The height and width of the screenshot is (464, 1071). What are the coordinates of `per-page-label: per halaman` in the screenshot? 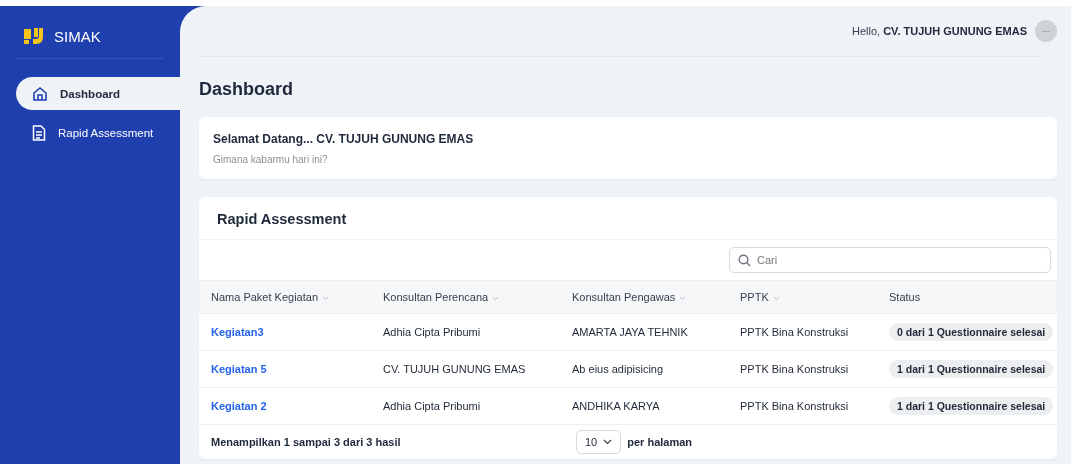 It's located at (660, 442).